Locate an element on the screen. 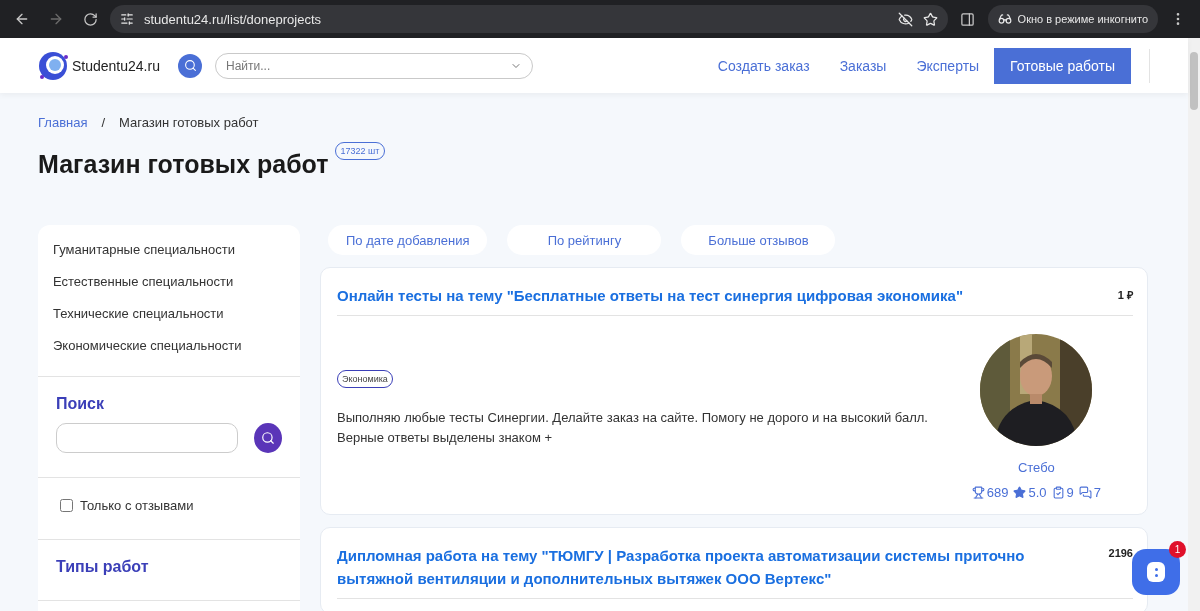 This screenshot has width=1200, height=611. nav-link: Создать заказ is located at coordinates (763, 65).